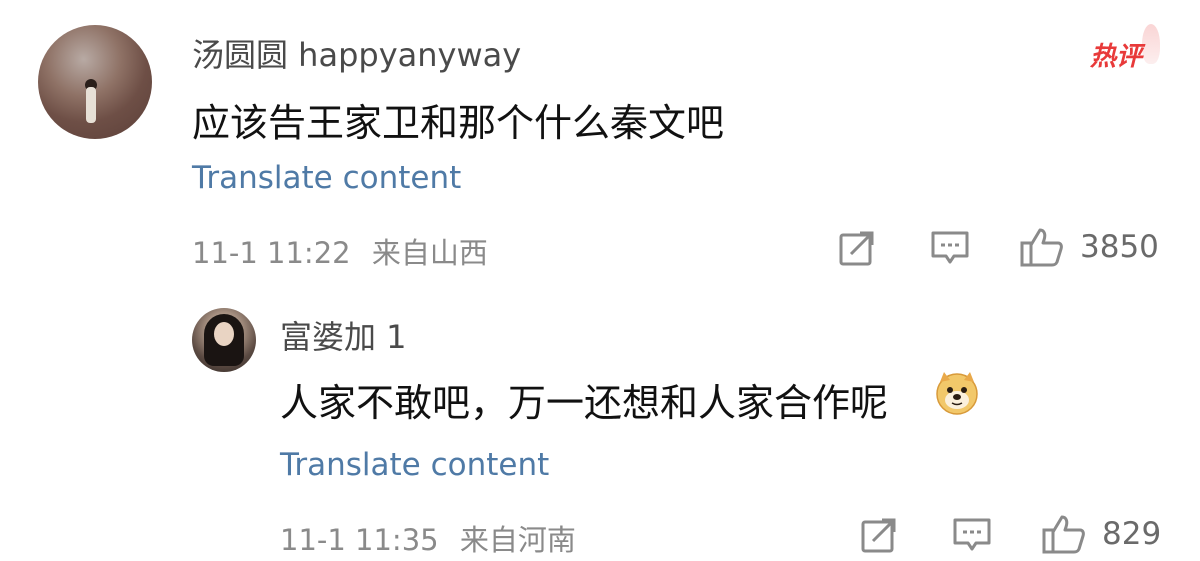  Describe the element at coordinates (359, 540) in the screenshot. I see `reply-timestamp: 11-1 11:35` at that location.